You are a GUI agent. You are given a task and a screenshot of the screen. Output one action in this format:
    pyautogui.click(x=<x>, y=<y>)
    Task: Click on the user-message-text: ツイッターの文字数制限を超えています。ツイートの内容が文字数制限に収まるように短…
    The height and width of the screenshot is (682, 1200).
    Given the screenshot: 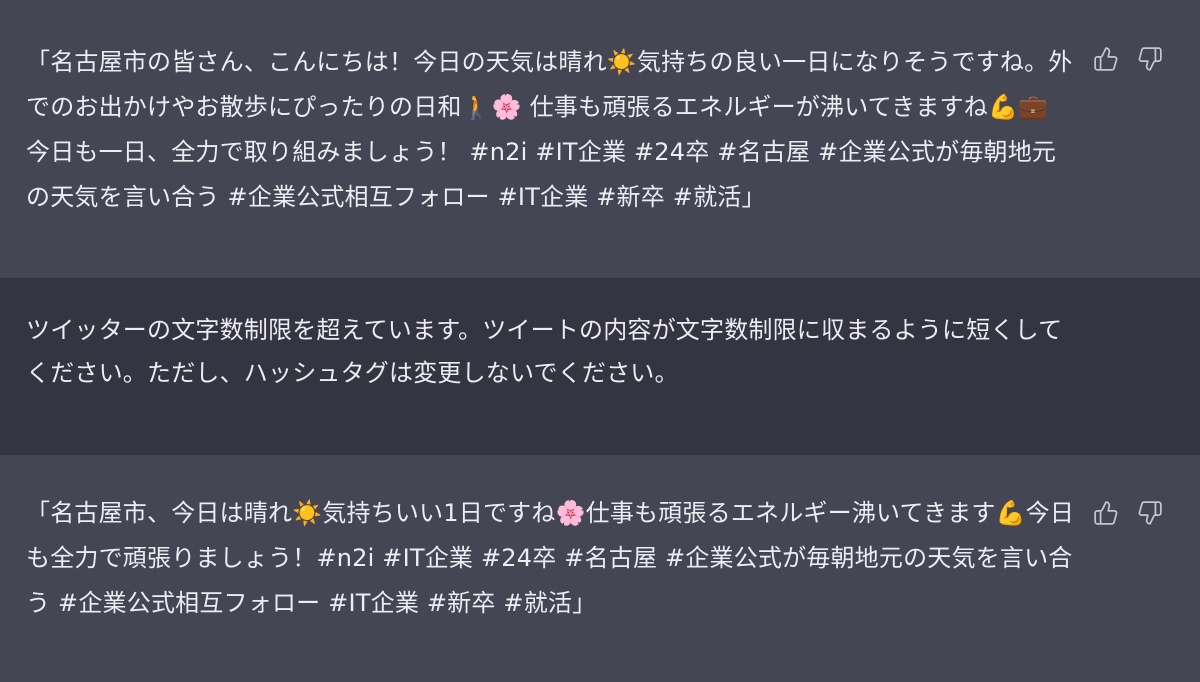 What is the action you would take?
    pyautogui.click(x=544, y=351)
    